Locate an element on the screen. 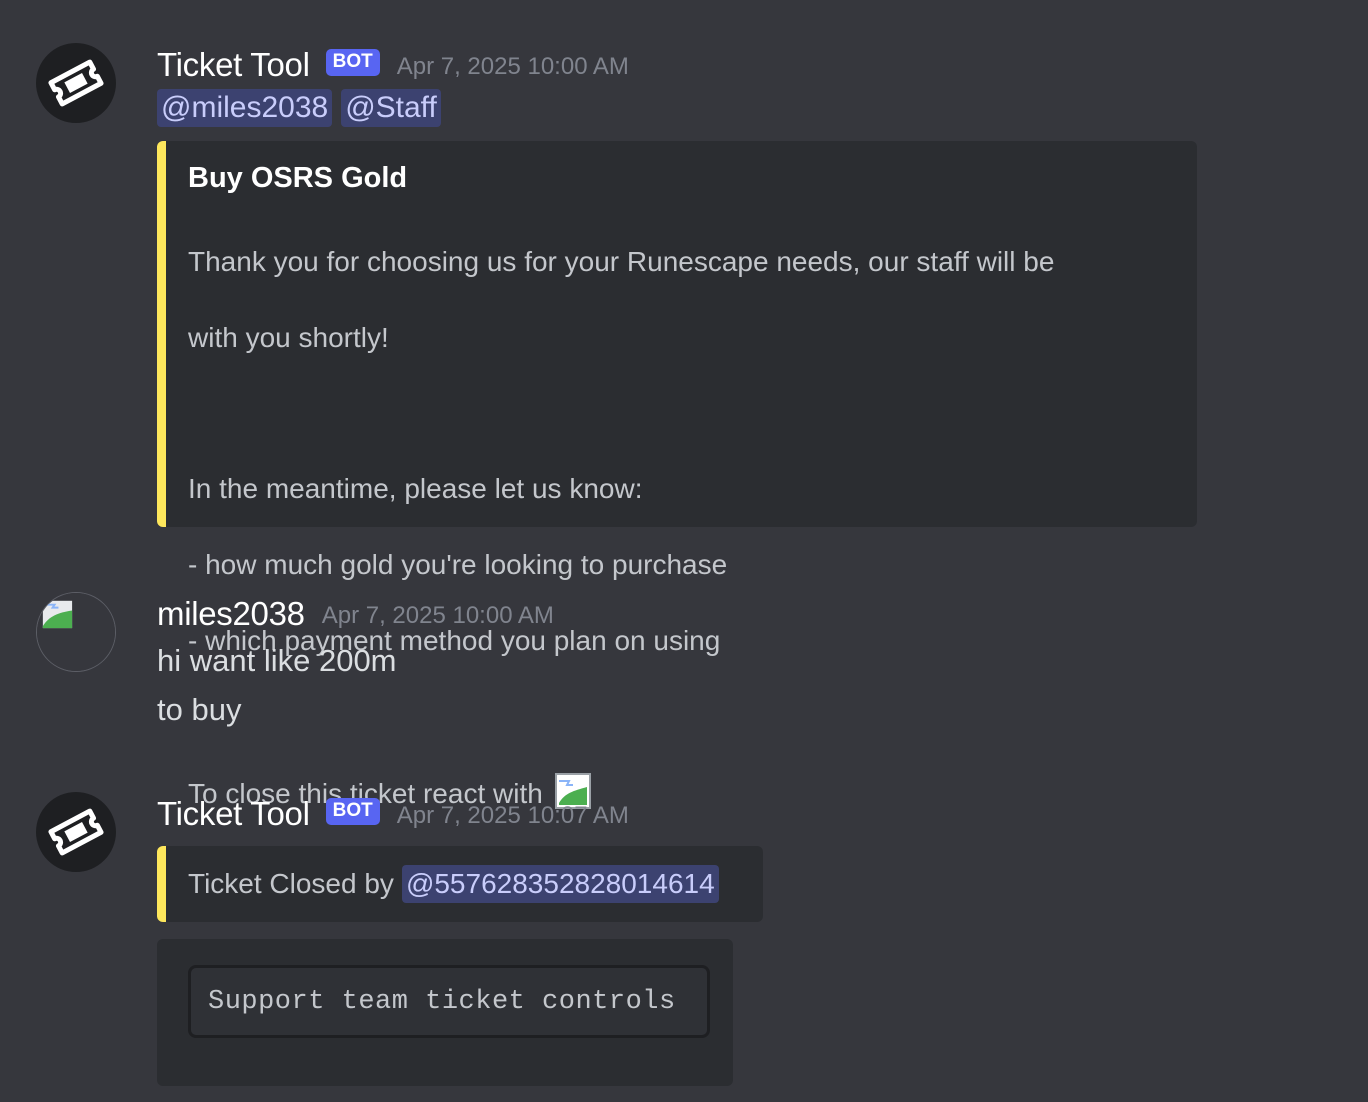  broken-image-icon is located at coordinates (76, 632).